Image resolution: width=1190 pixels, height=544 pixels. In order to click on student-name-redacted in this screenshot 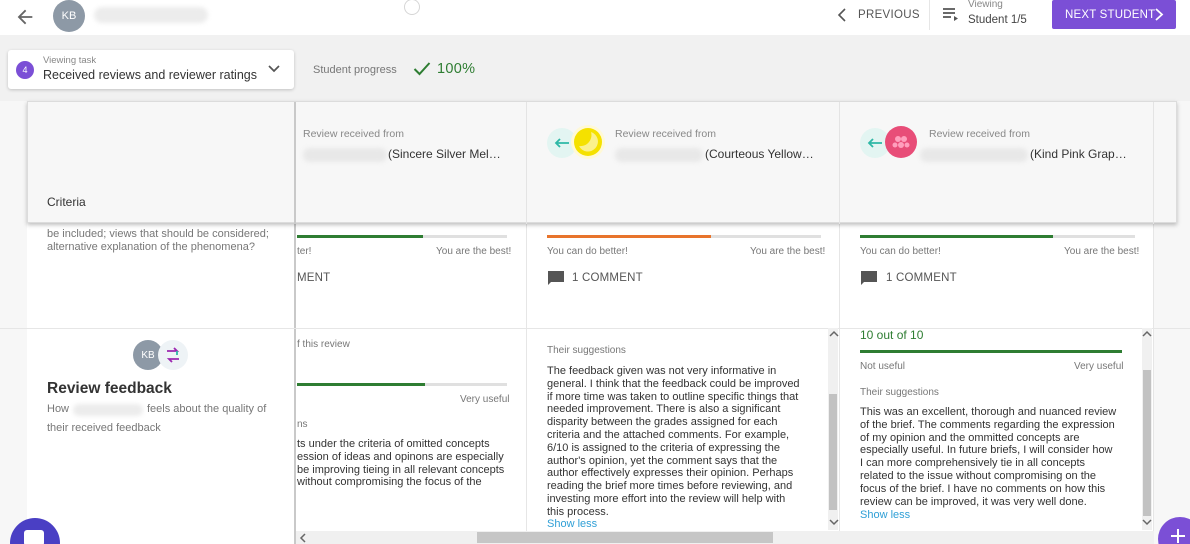, I will do `click(151, 15)`.